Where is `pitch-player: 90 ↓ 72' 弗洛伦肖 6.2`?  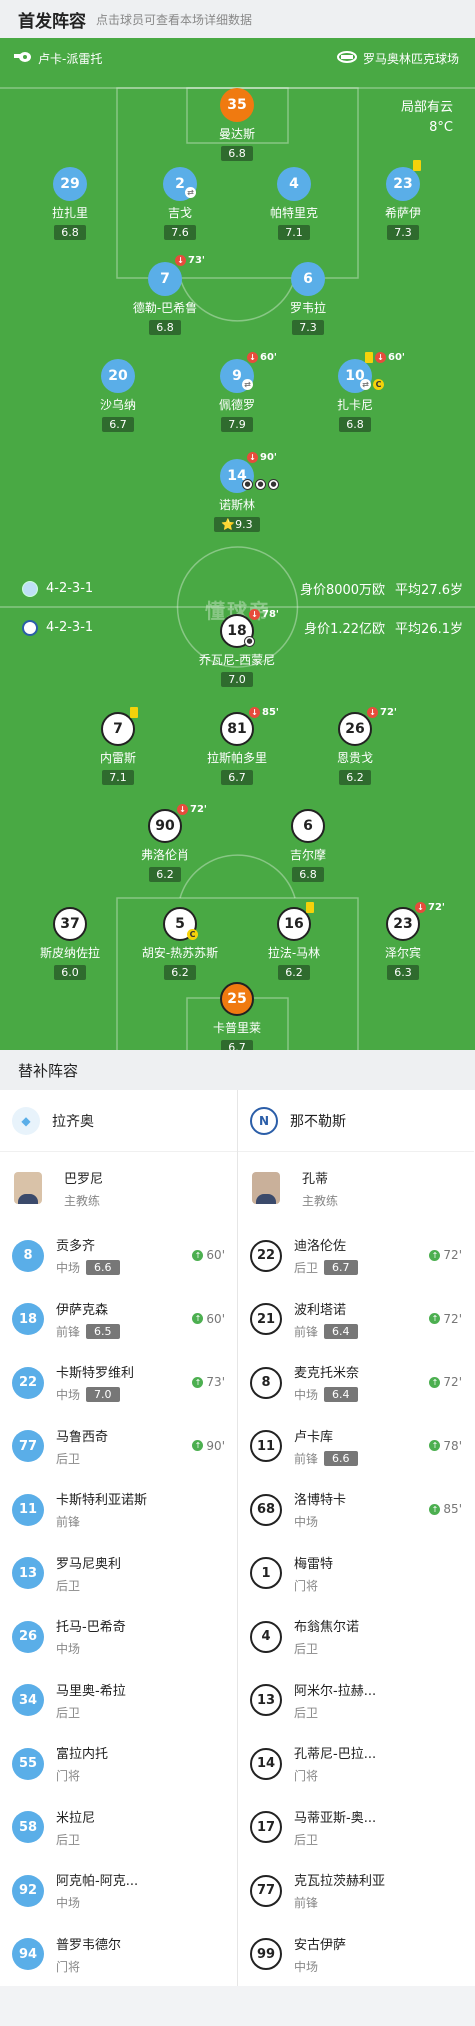 pitch-player: 90 ↓ 72' 弗洛伦肖 6.2 is located at coordinates (165, 843).